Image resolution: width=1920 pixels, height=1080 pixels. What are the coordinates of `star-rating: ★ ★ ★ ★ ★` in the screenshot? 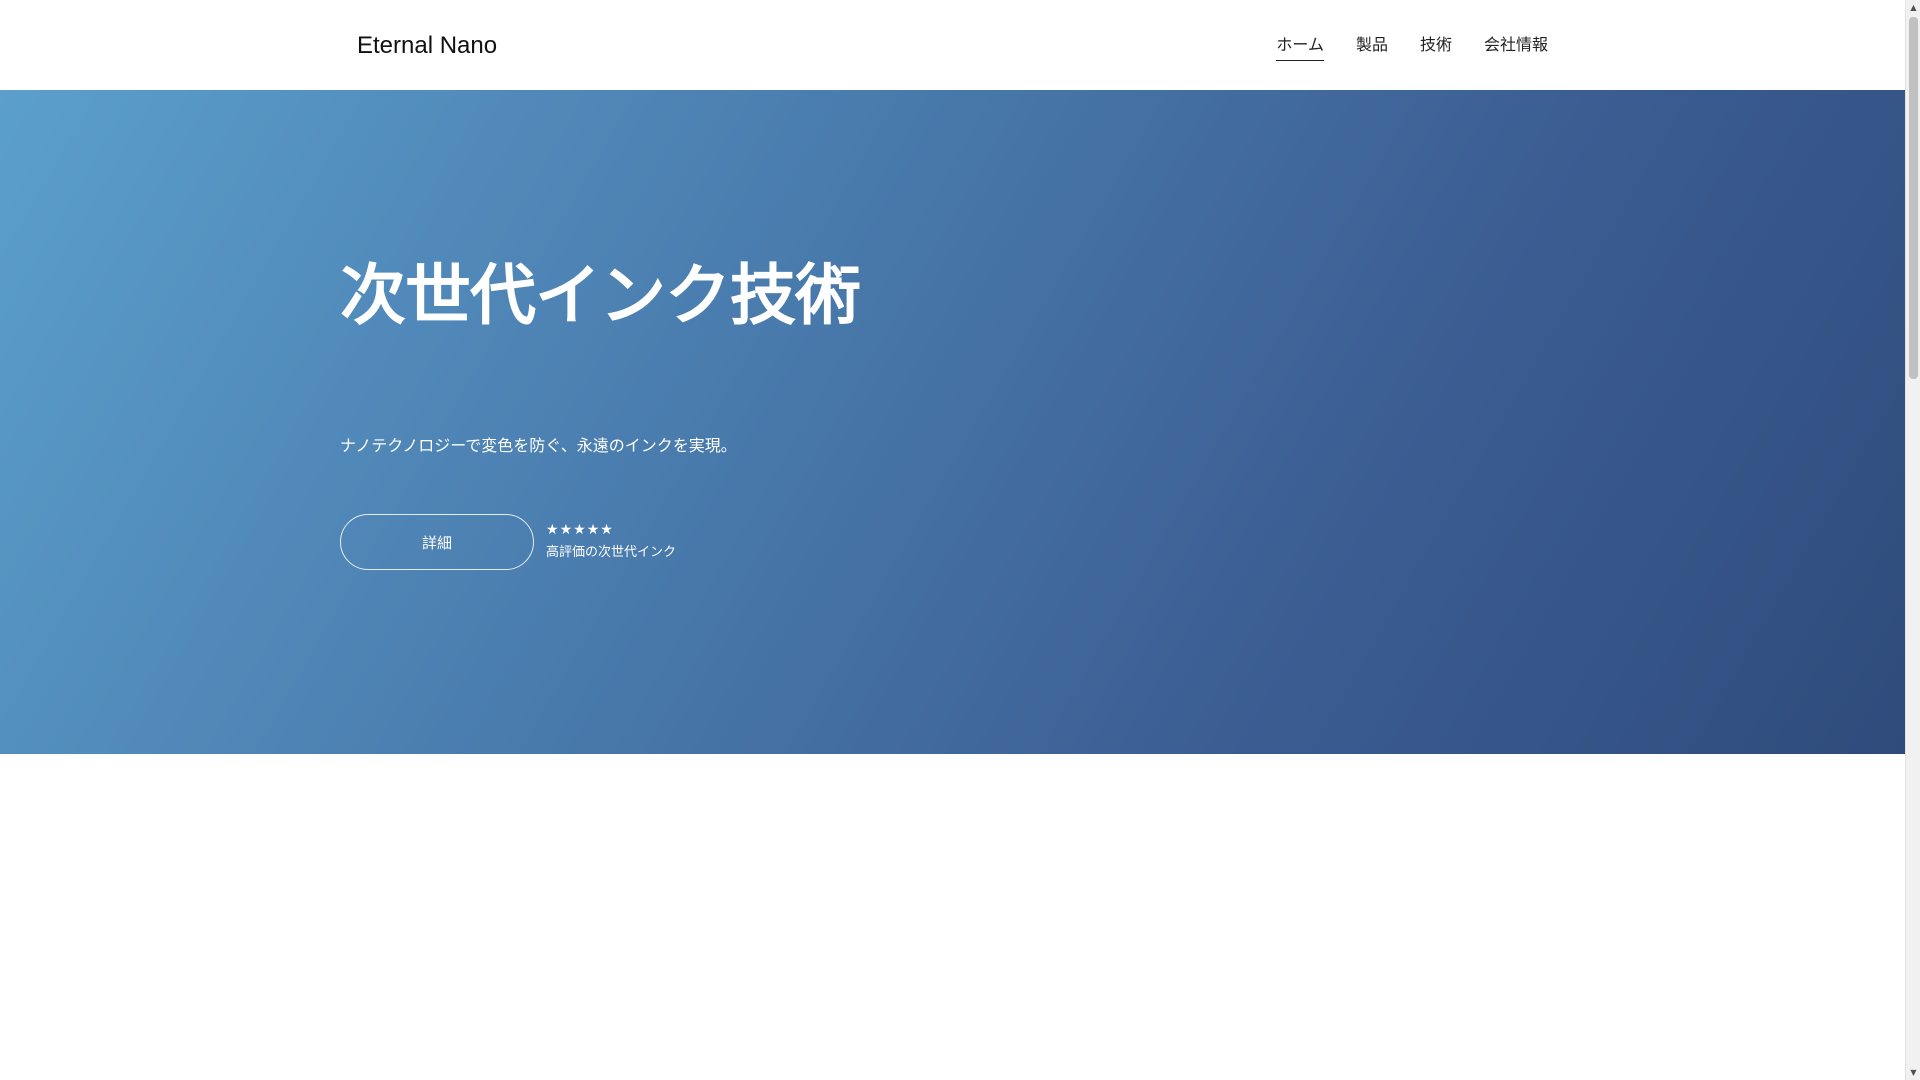 It's located at (611, 530).